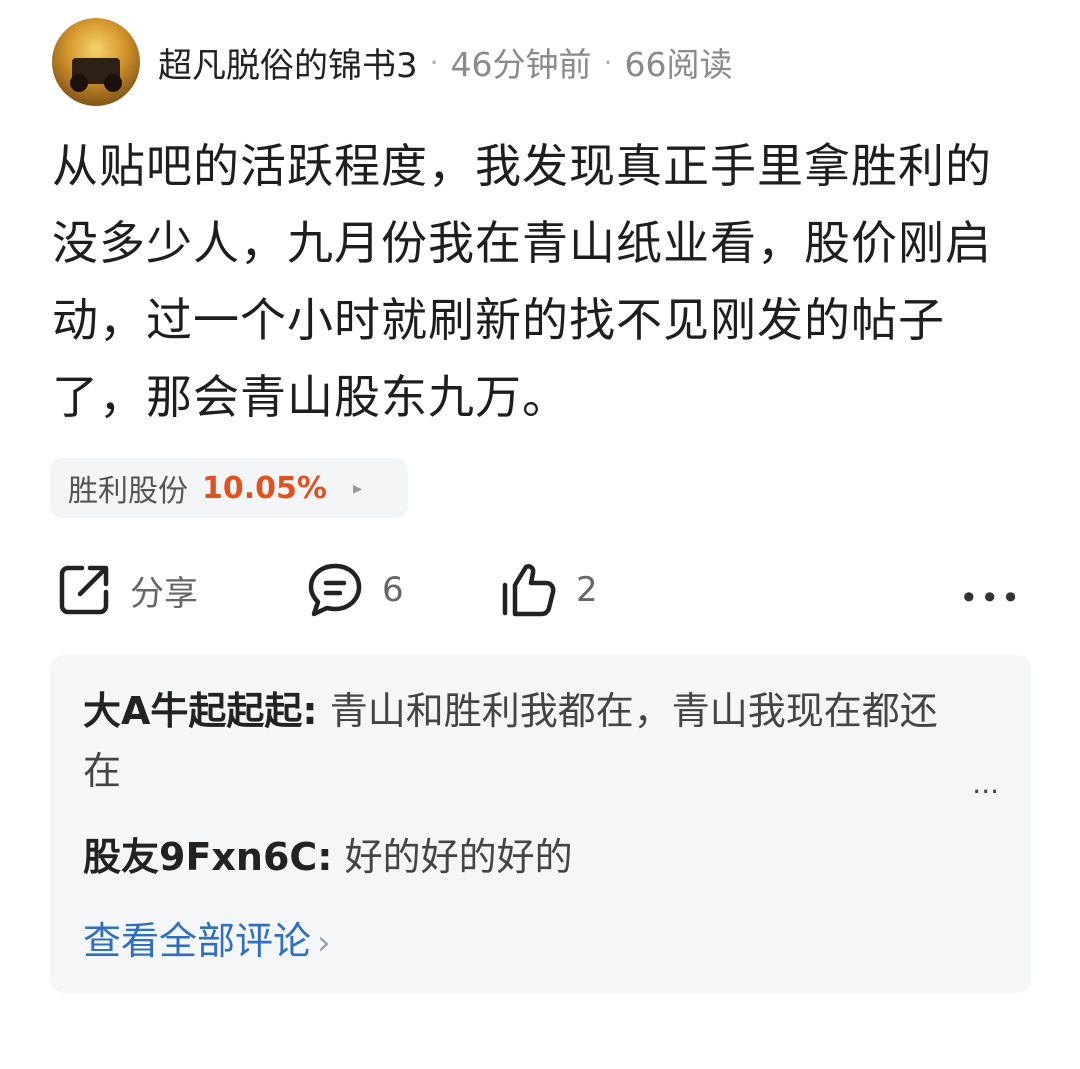 Image resolution: width=1080 pixels, height=1069 pixels. Describe the element at coordinates (84, 590) in the screenshot. I see `share-icon` at that location.